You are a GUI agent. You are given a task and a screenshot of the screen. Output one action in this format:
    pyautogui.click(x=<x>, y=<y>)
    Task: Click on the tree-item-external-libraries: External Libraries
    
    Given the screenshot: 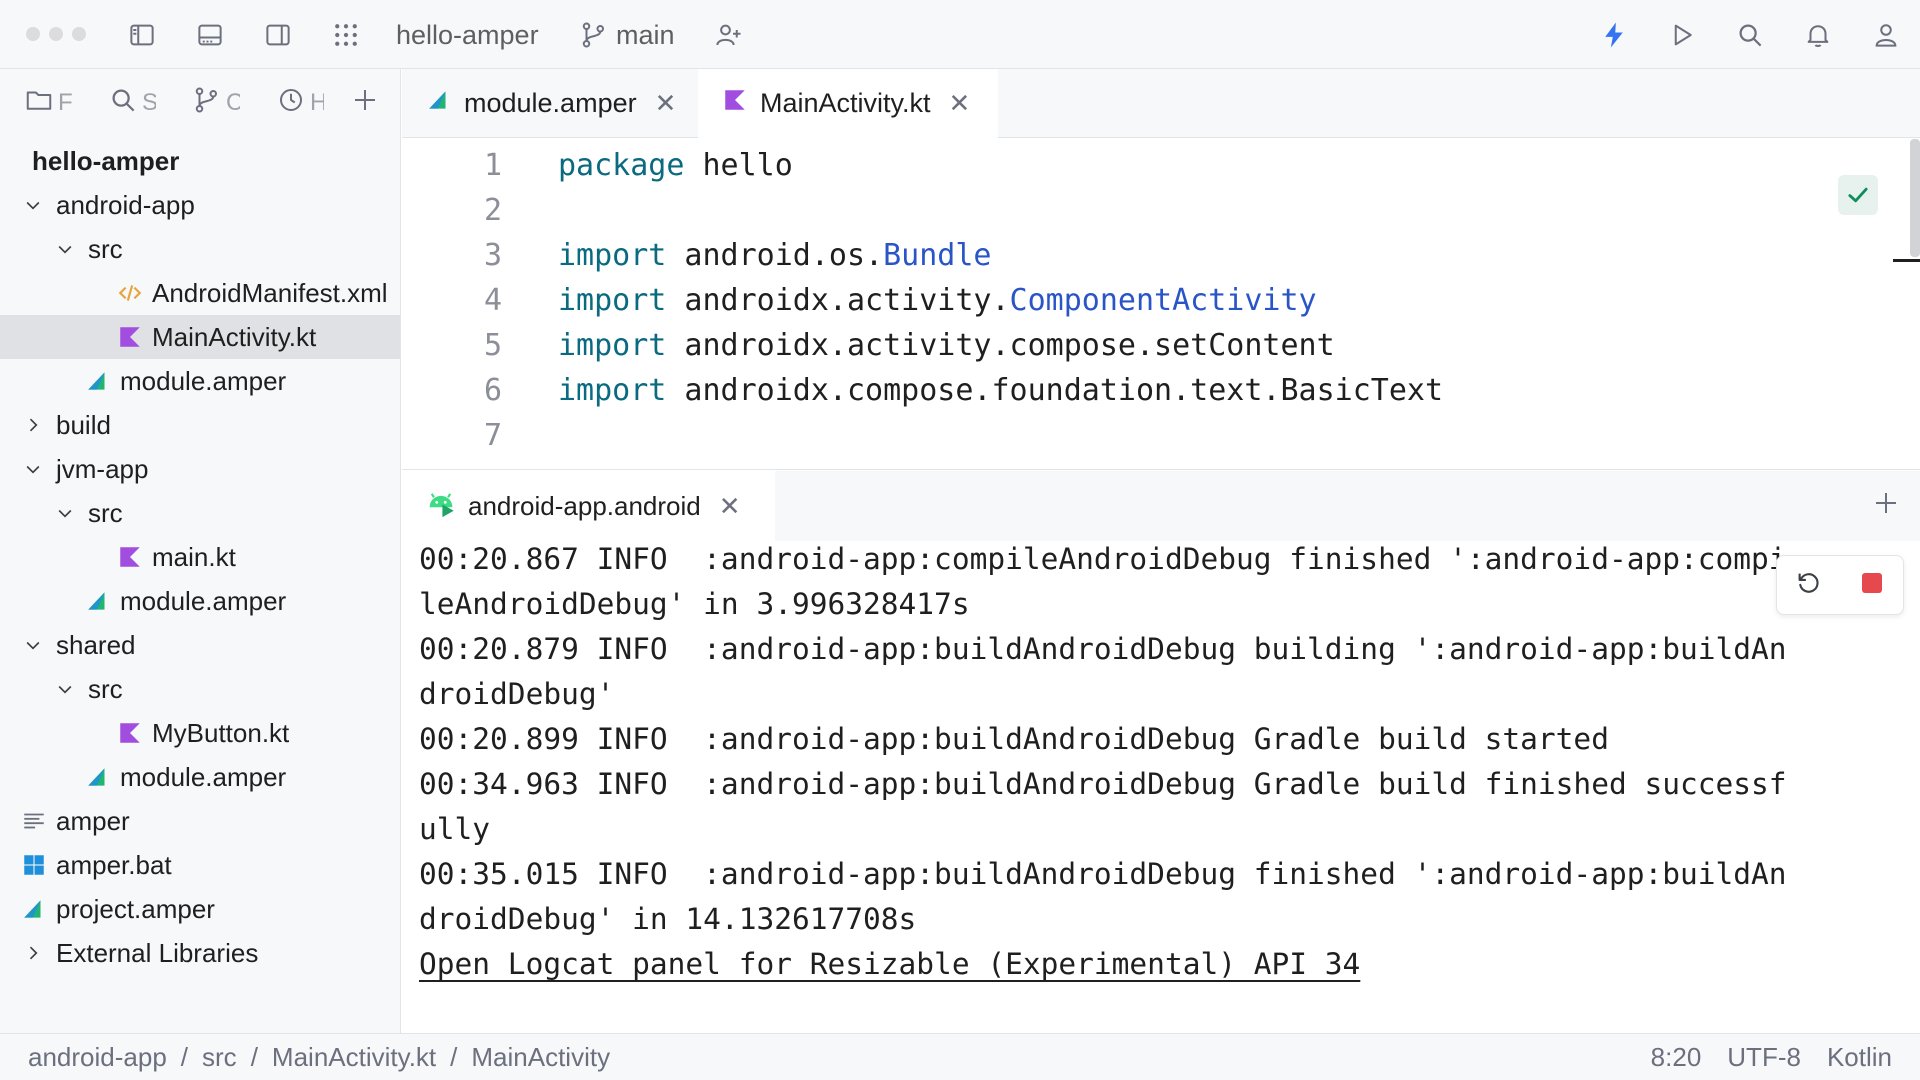 What is the action you would take?
    pyautogui.click(x=200, y=953)
    